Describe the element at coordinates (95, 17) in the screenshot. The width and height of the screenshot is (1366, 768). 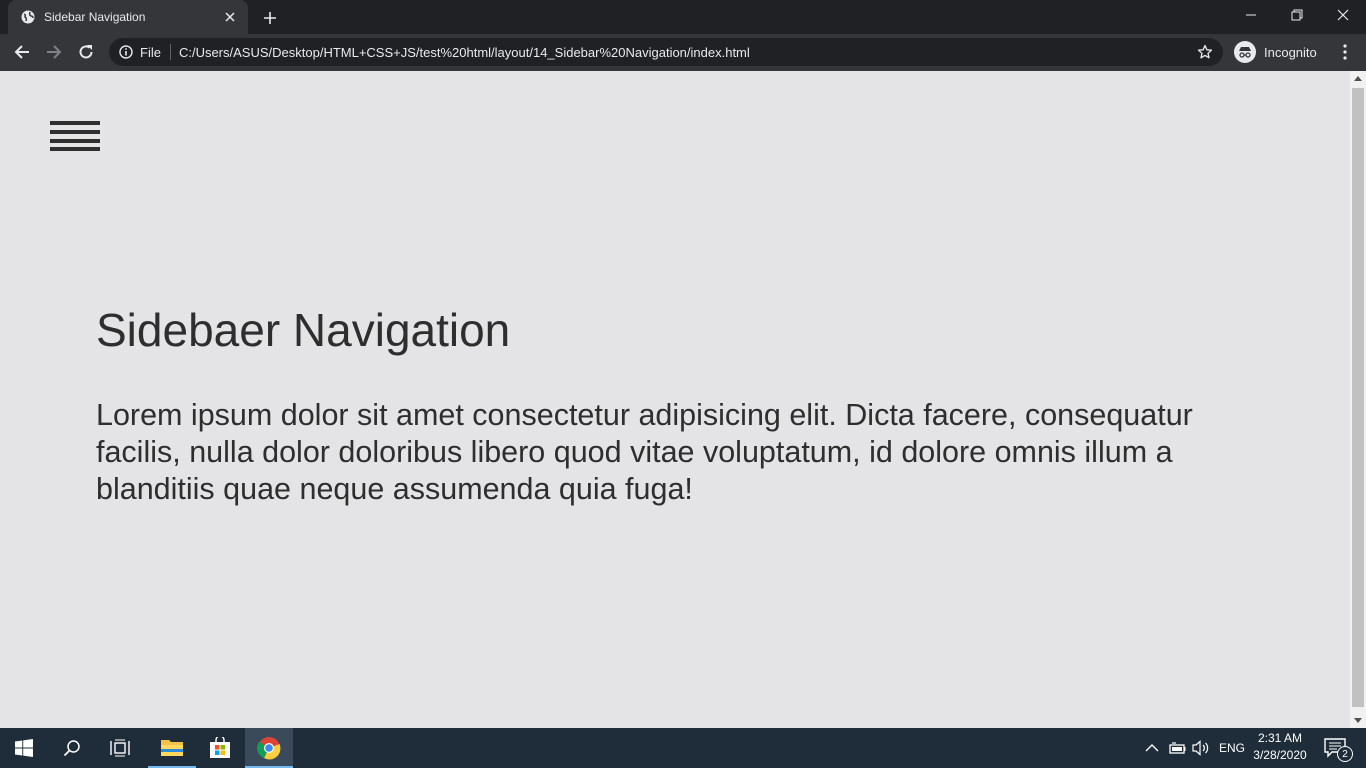
I see `tab-title: Sidebar Navigation` at that location.